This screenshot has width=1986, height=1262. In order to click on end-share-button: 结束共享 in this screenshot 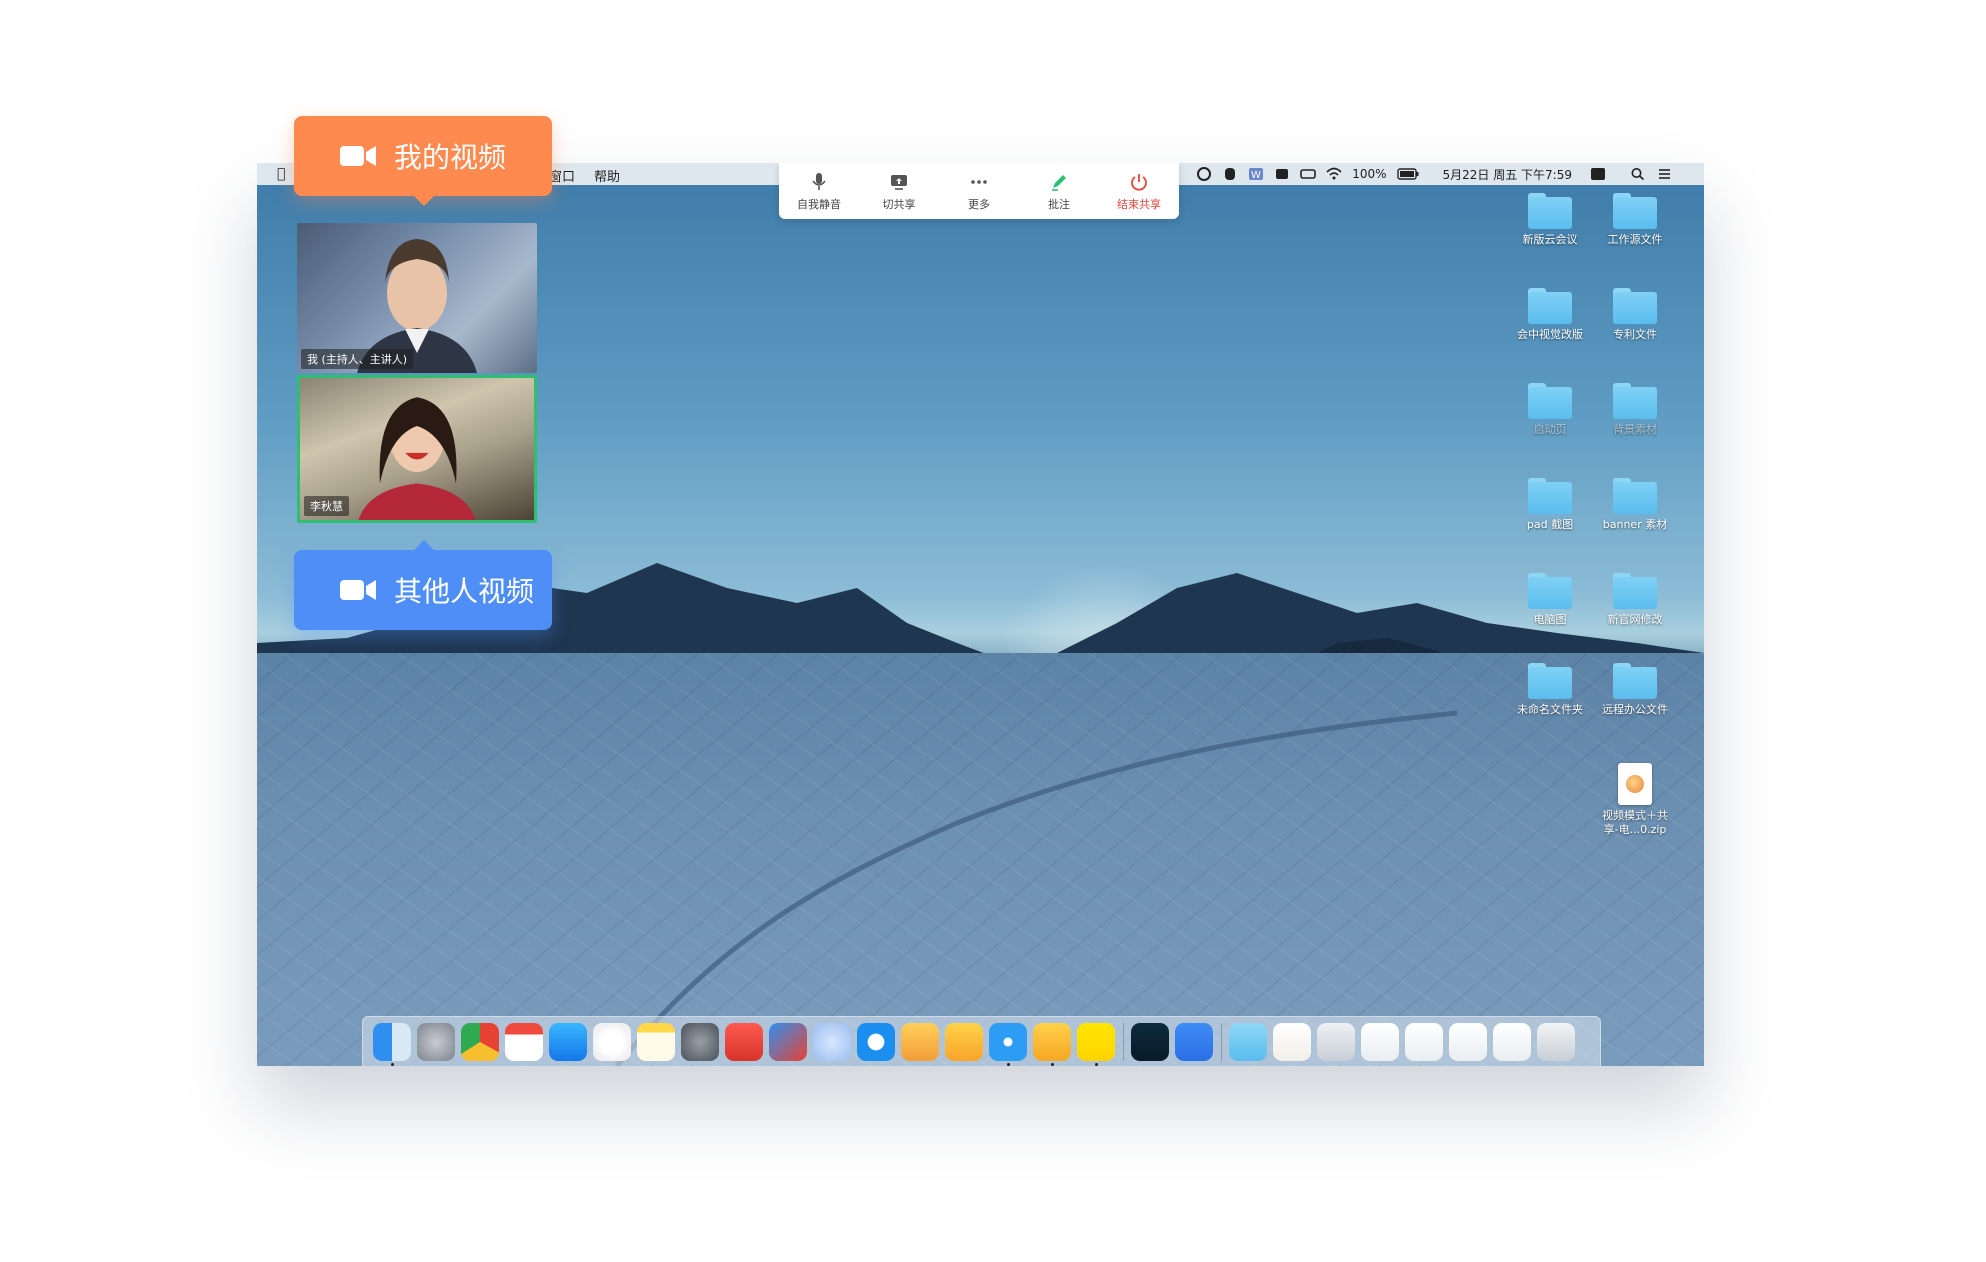, I will do `click(1139, 191)`.